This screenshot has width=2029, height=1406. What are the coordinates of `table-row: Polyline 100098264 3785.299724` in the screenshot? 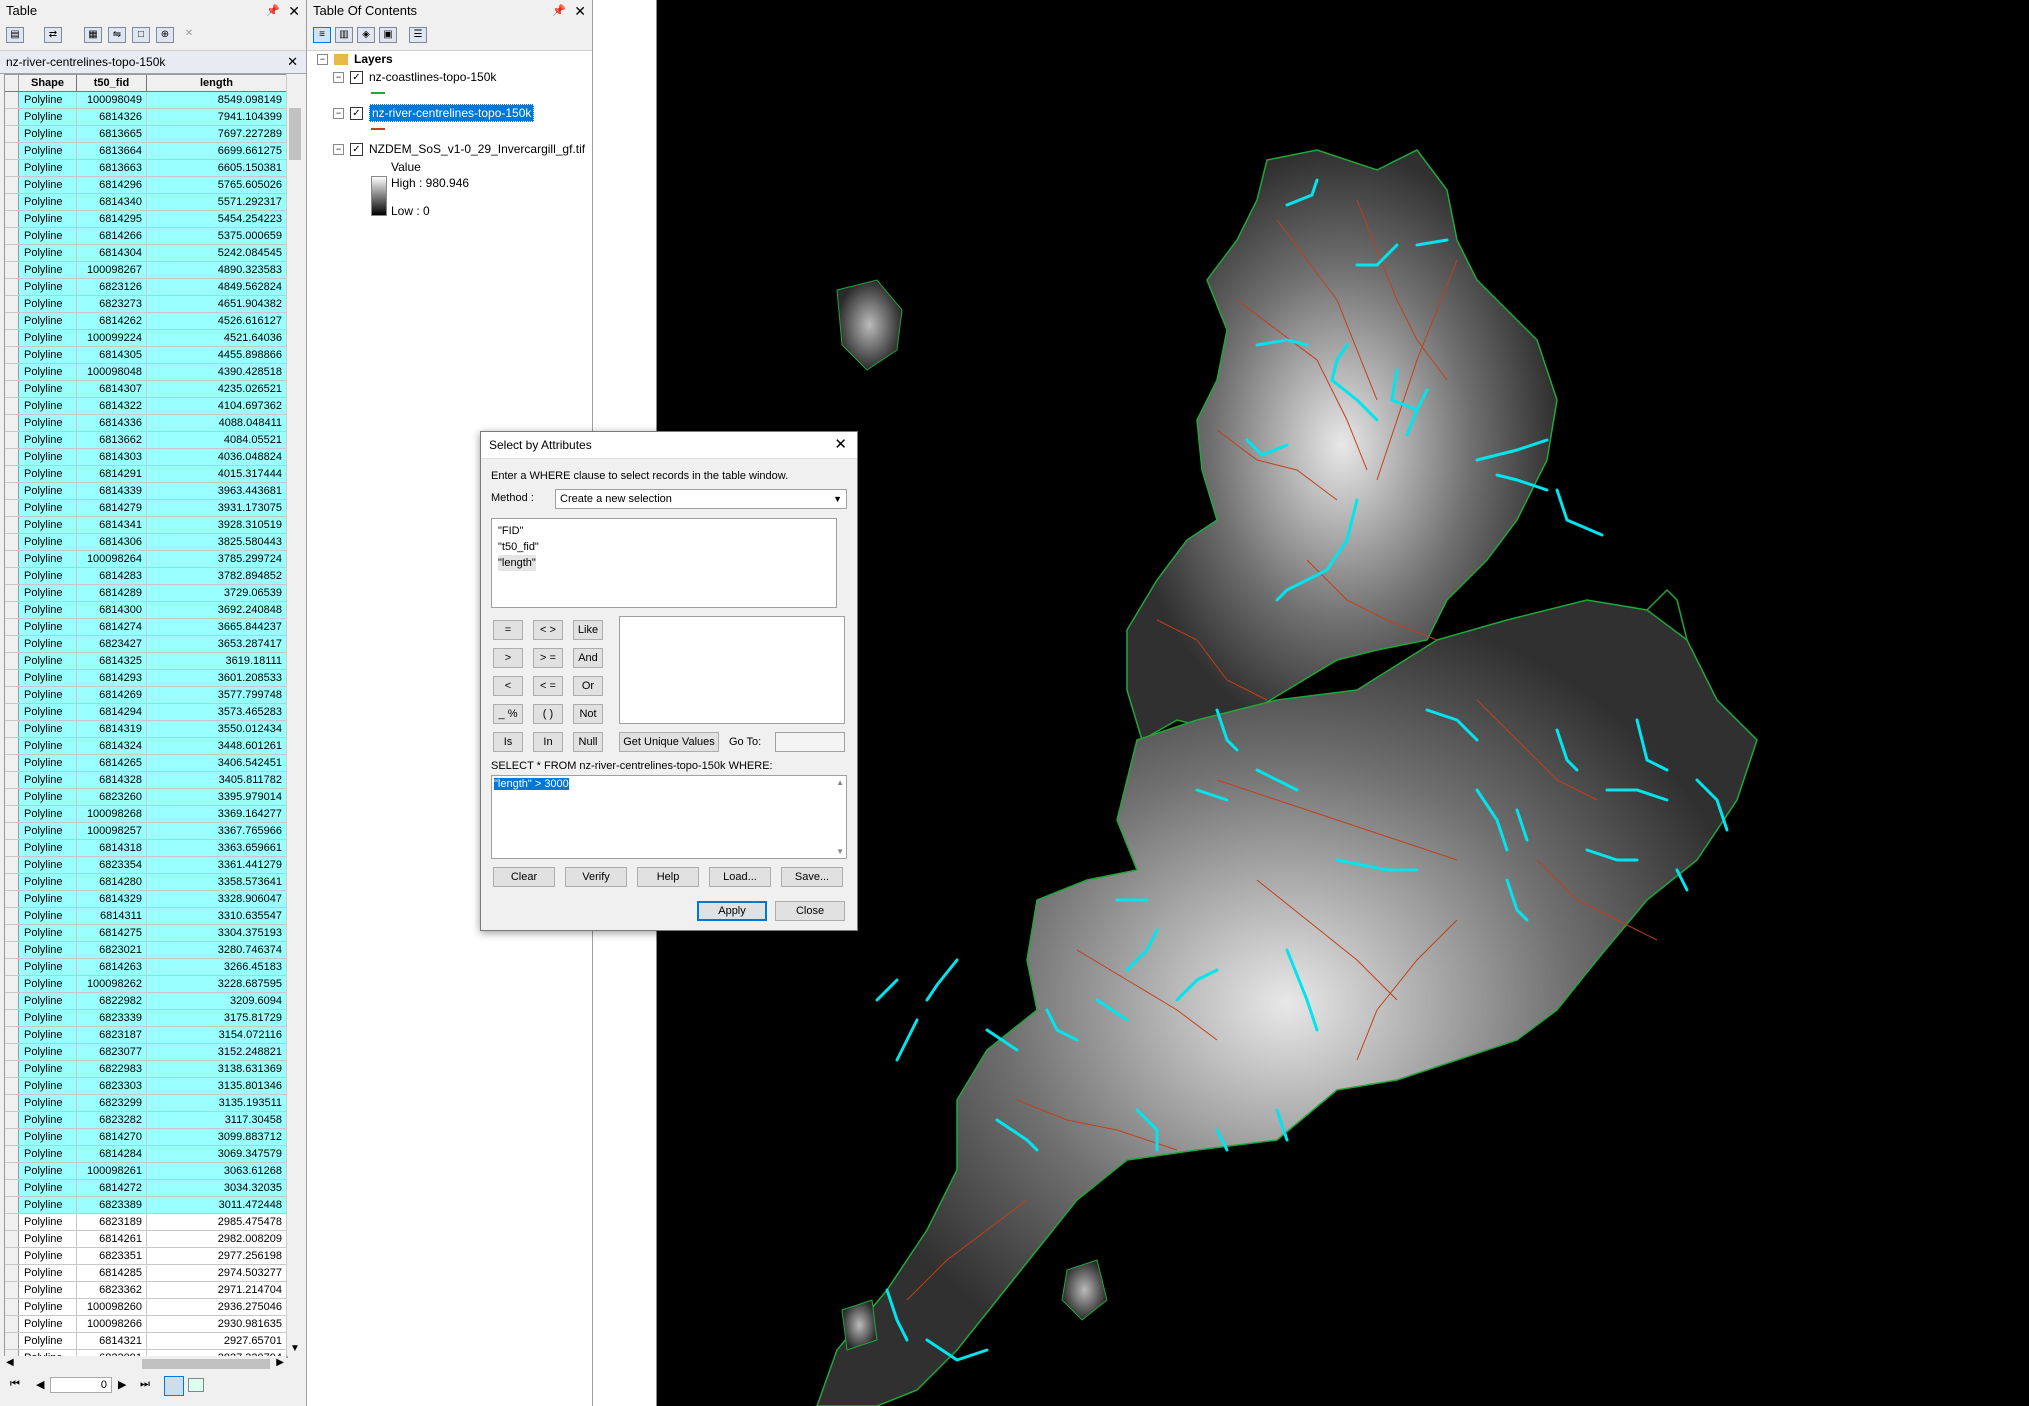 It's located at (146, 559).